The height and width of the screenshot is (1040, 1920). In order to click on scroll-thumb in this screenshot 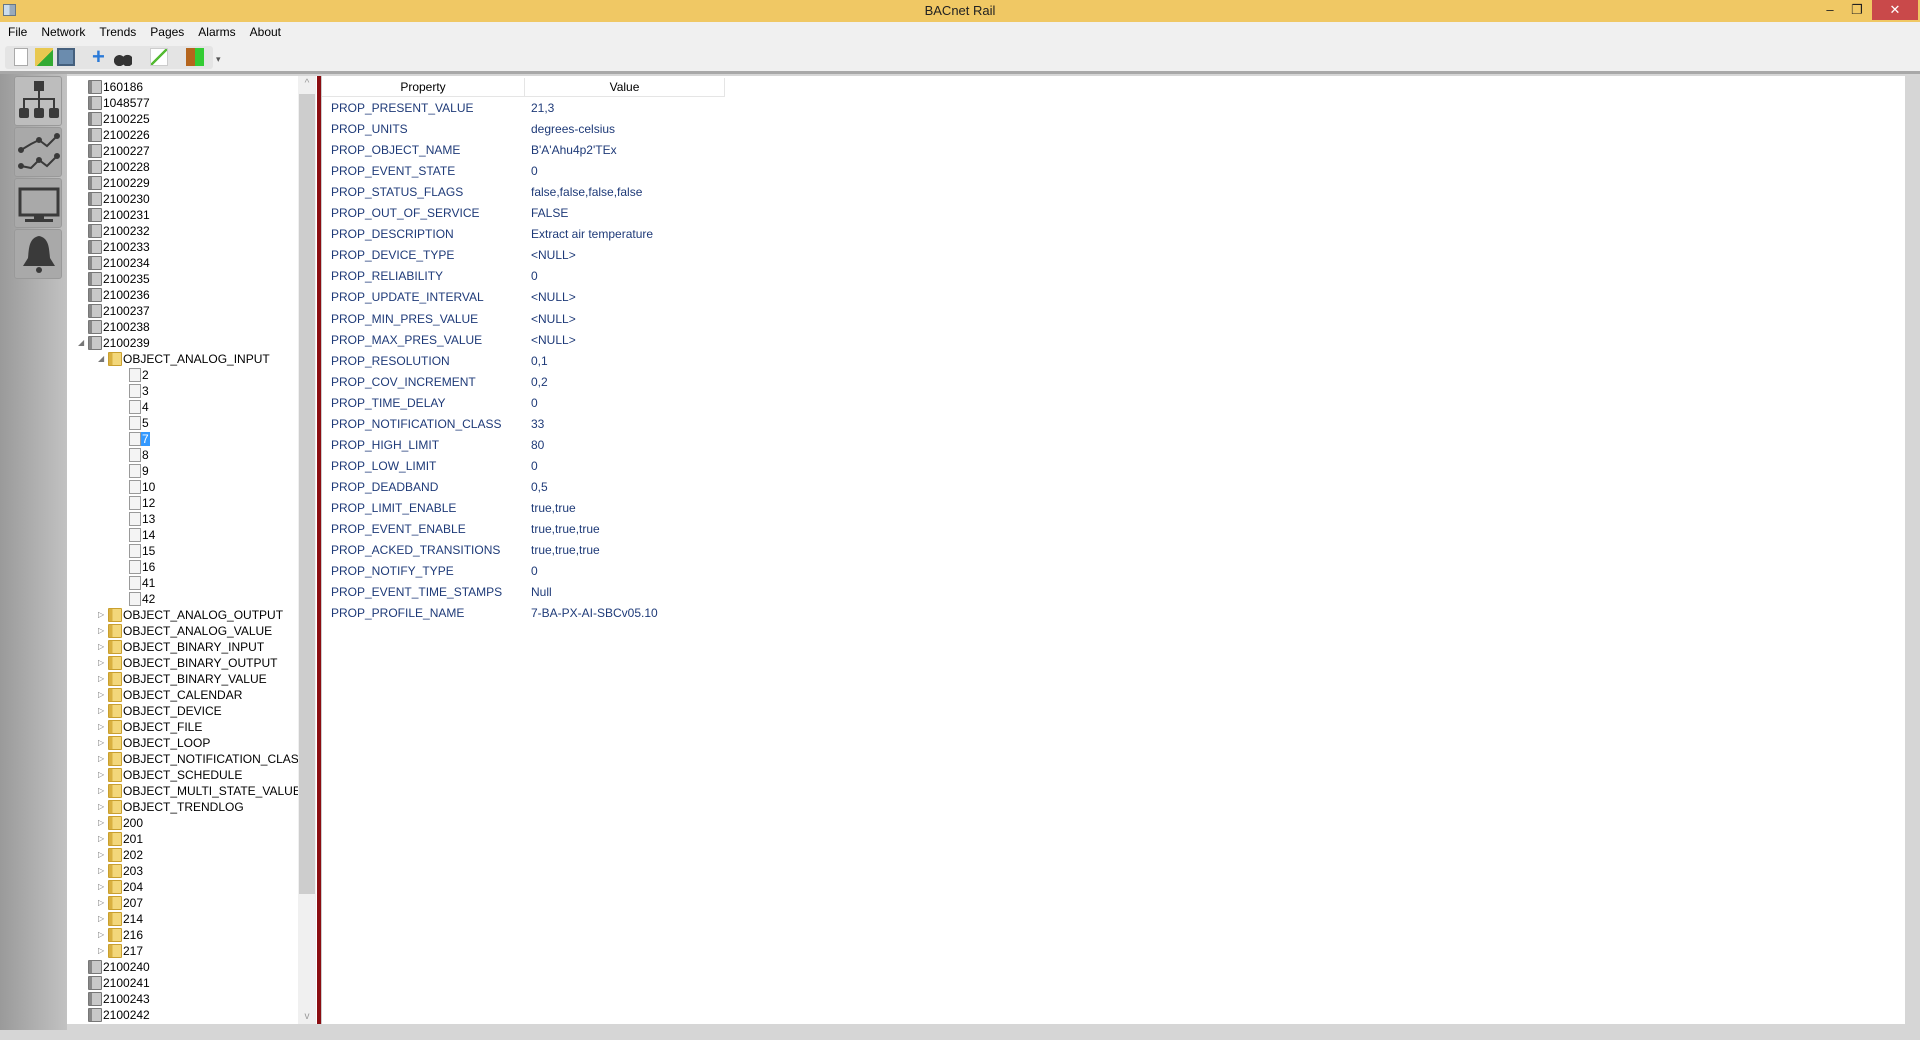, I will do `click(307, 494)`.